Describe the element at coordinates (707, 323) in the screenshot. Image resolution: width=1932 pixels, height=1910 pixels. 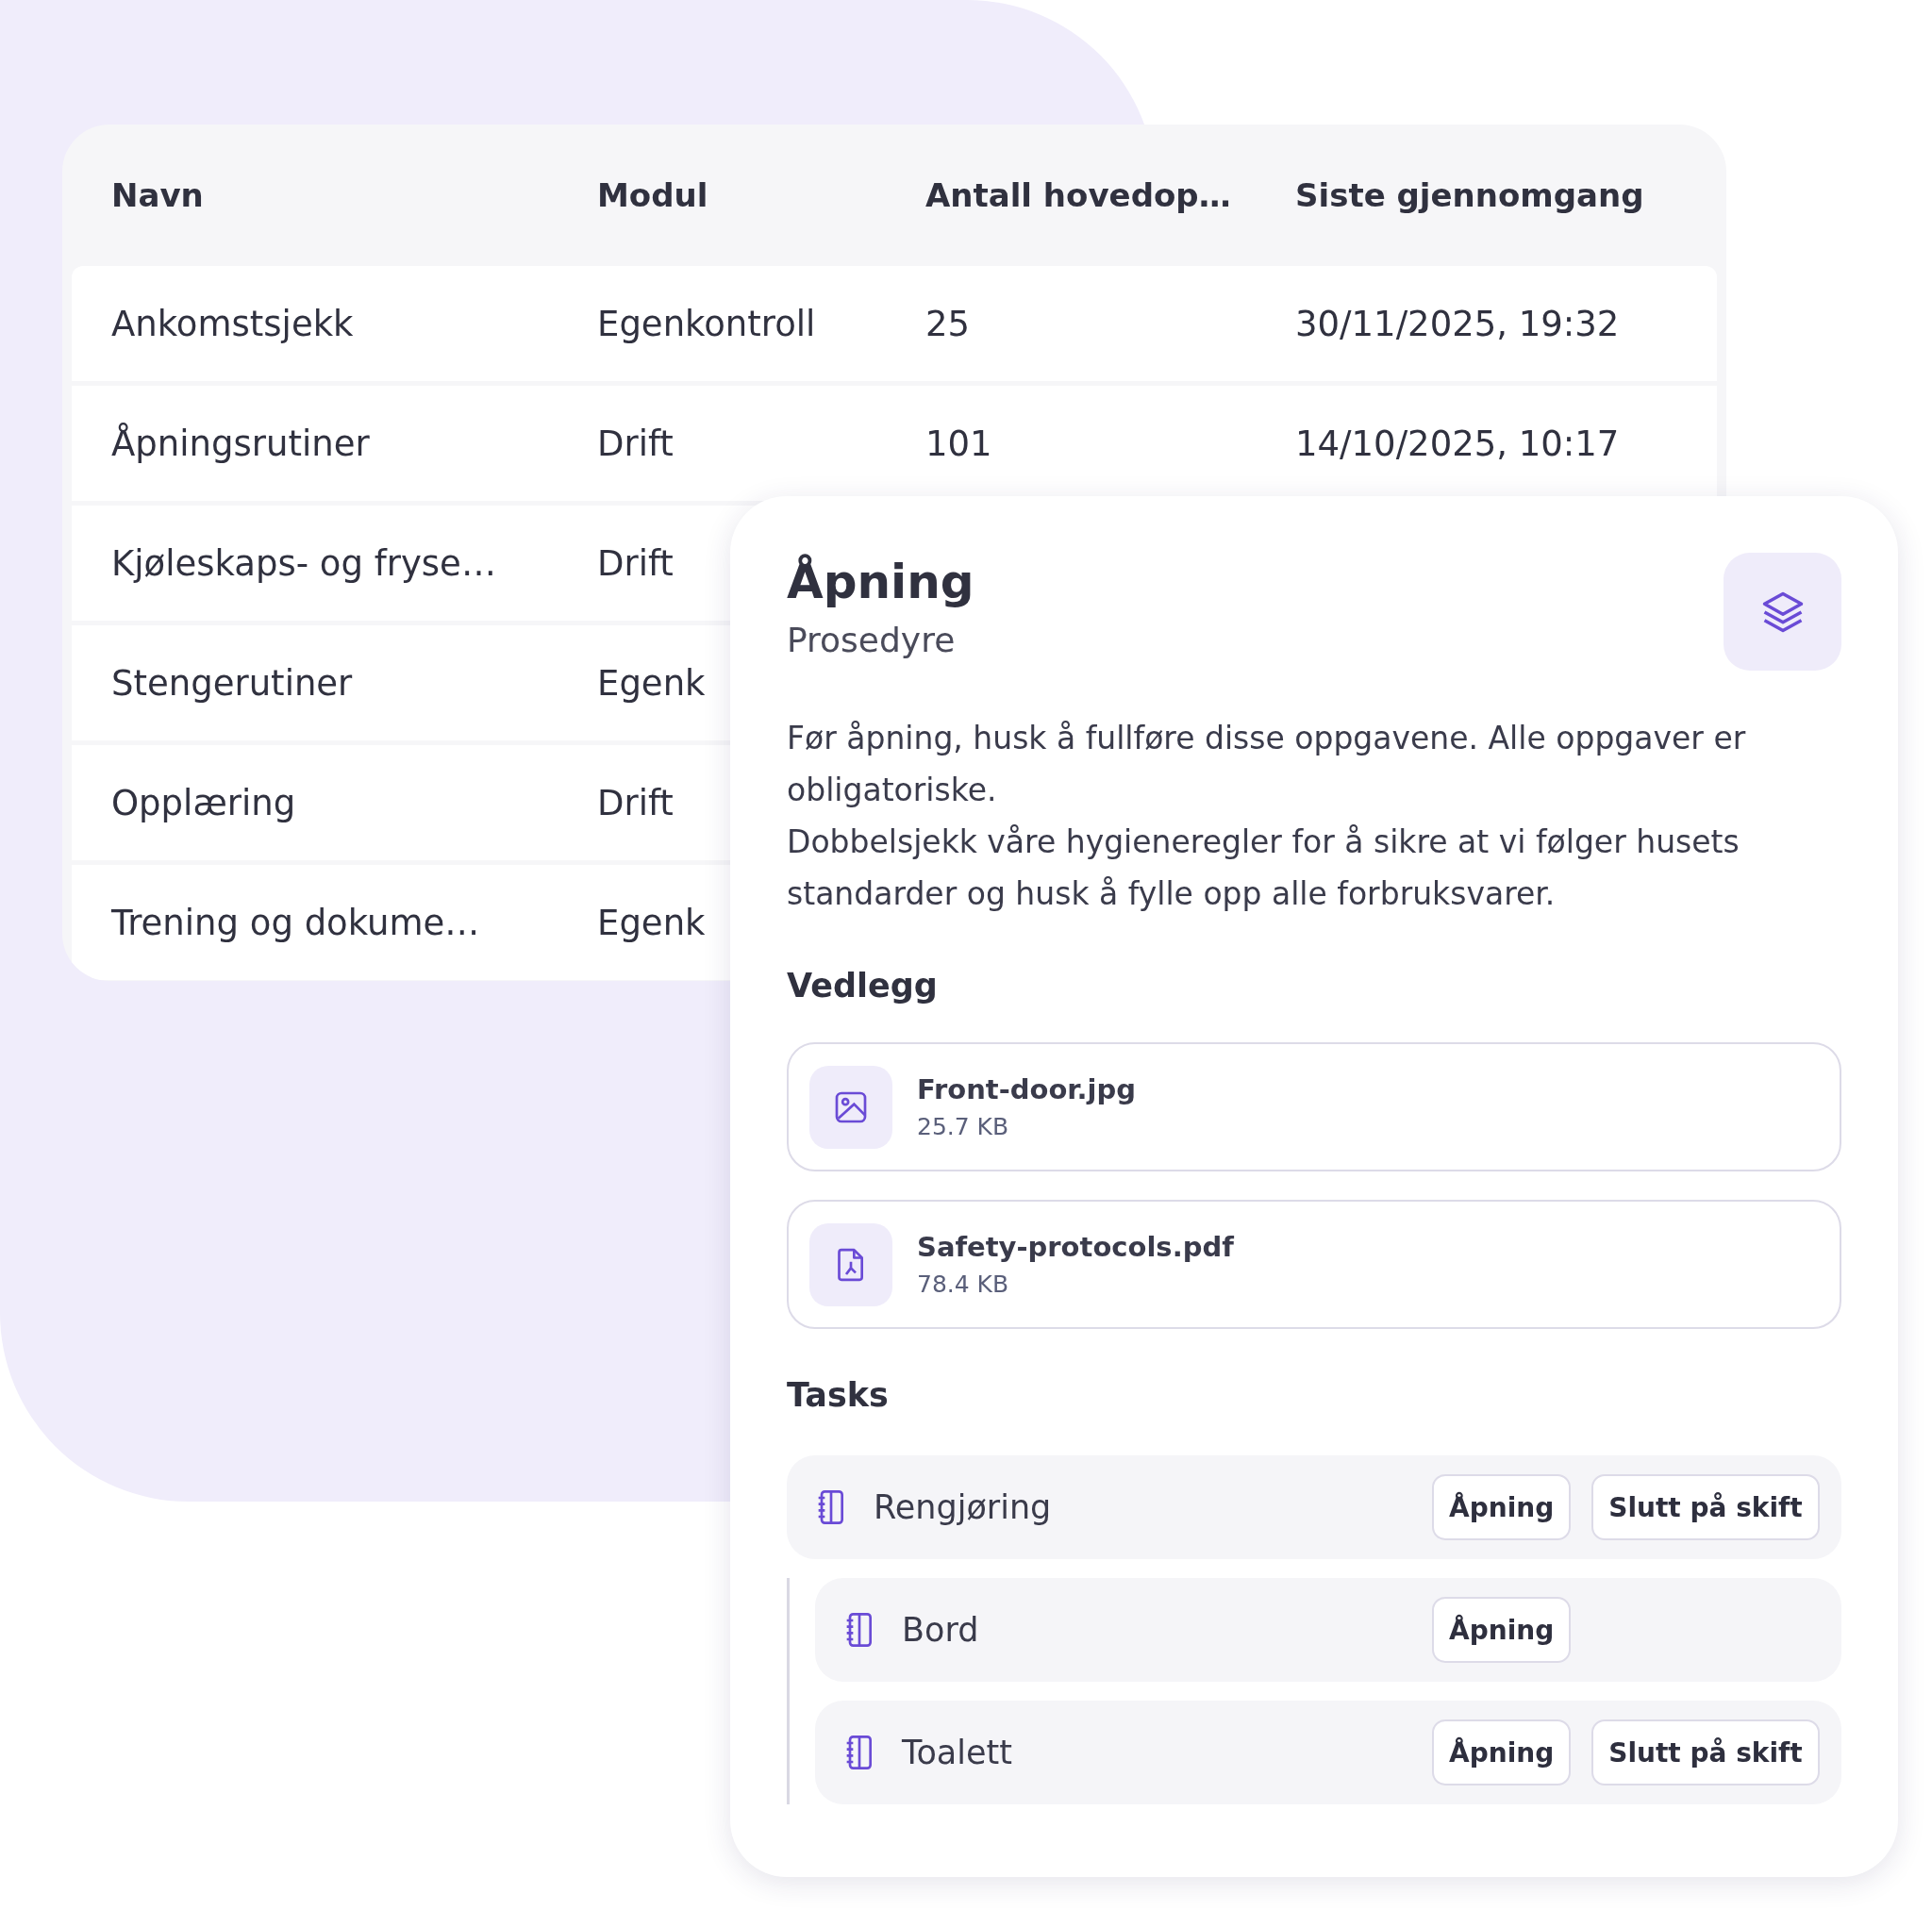
I see `table-cell: Egenkontroll` at that location.